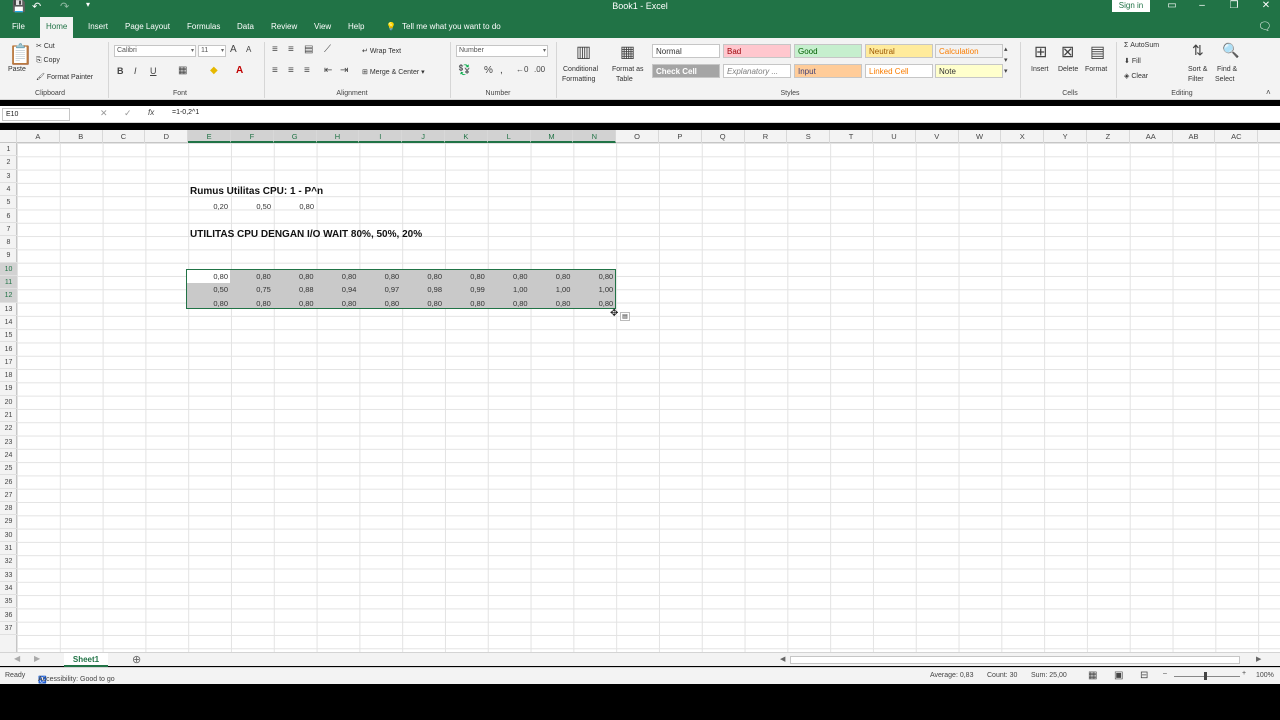 The height and width of the screenshot is (720, 1280). Describe the element at coordinates (209, 206) in the screenshot. I see `cell-p-value: 0,20` at that location.